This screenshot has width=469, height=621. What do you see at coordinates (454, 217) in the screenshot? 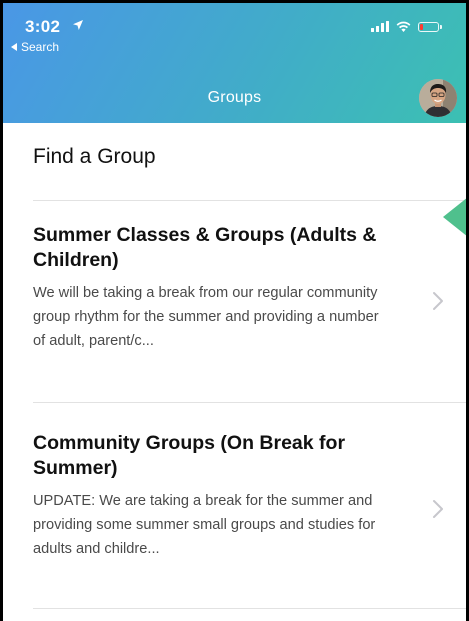
I see `annotation-pointer-arrow` at bounding box center [454, 217].